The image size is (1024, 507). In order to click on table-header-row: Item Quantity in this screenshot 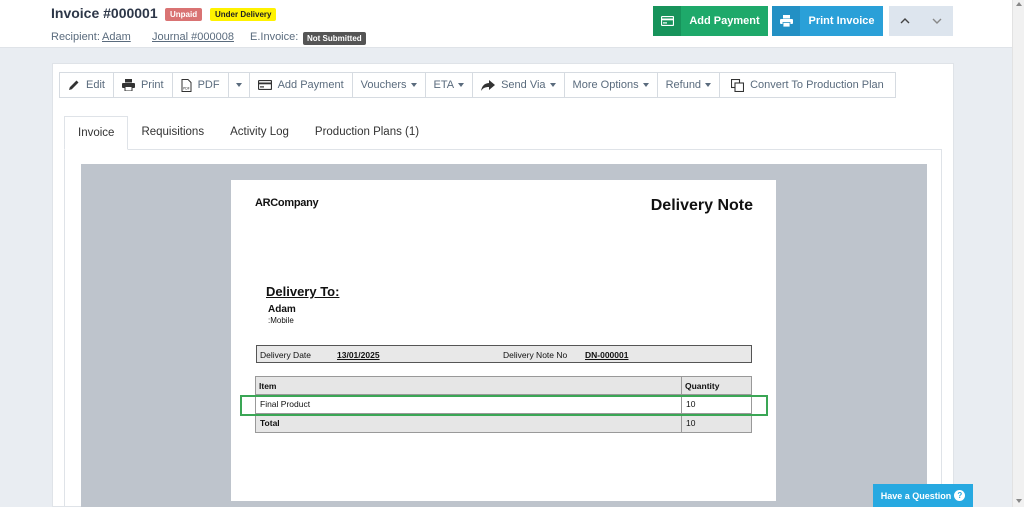, I will do `click(503, 385)`.